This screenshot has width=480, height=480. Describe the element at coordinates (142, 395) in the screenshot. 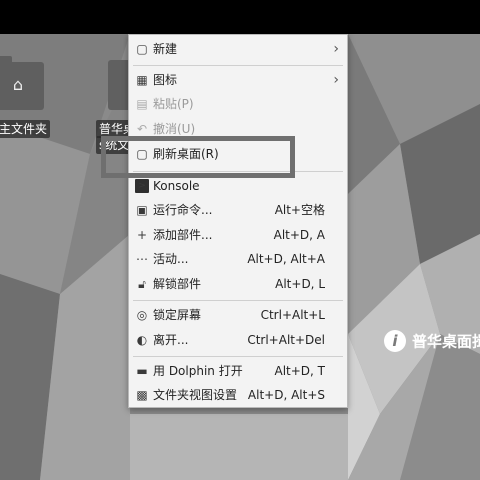

I see `folder-view-settings-icon: ▩` at that location.